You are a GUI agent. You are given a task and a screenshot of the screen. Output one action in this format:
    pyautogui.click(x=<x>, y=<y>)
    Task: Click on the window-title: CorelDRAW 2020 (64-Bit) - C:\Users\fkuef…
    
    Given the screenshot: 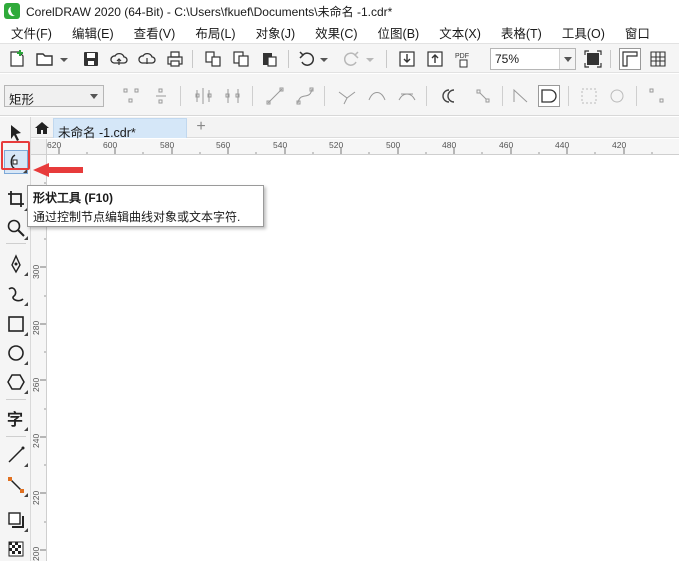 What is the action you would take?
    pyautogui.click(x=209, y=11)
    